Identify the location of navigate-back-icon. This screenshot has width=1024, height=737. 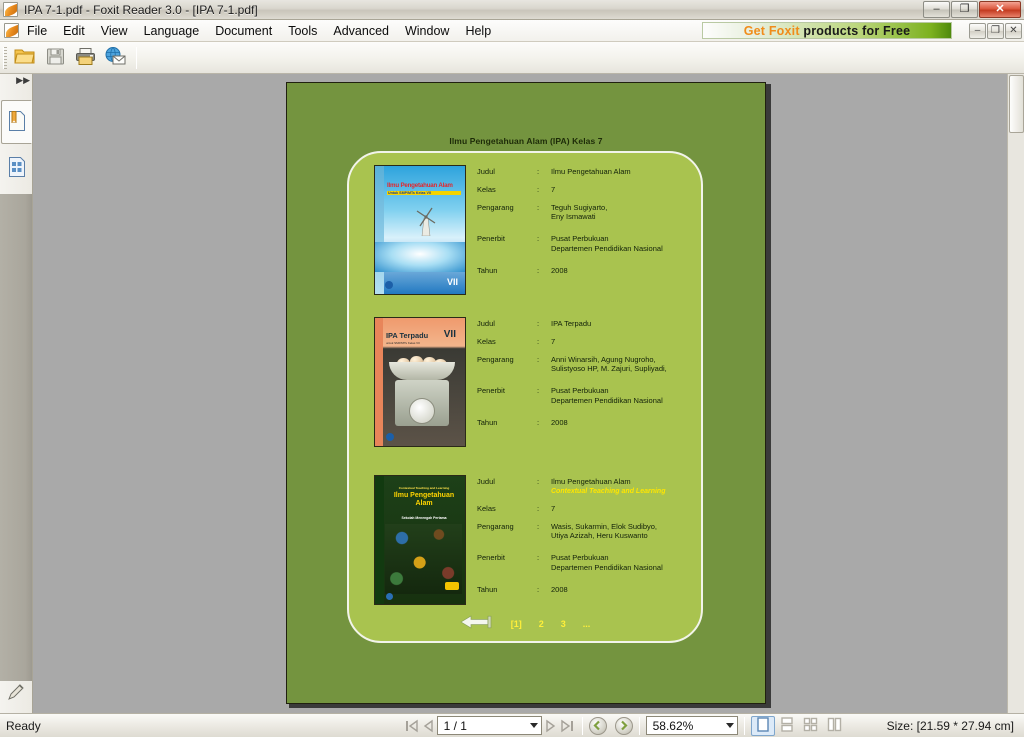
(597, 725).